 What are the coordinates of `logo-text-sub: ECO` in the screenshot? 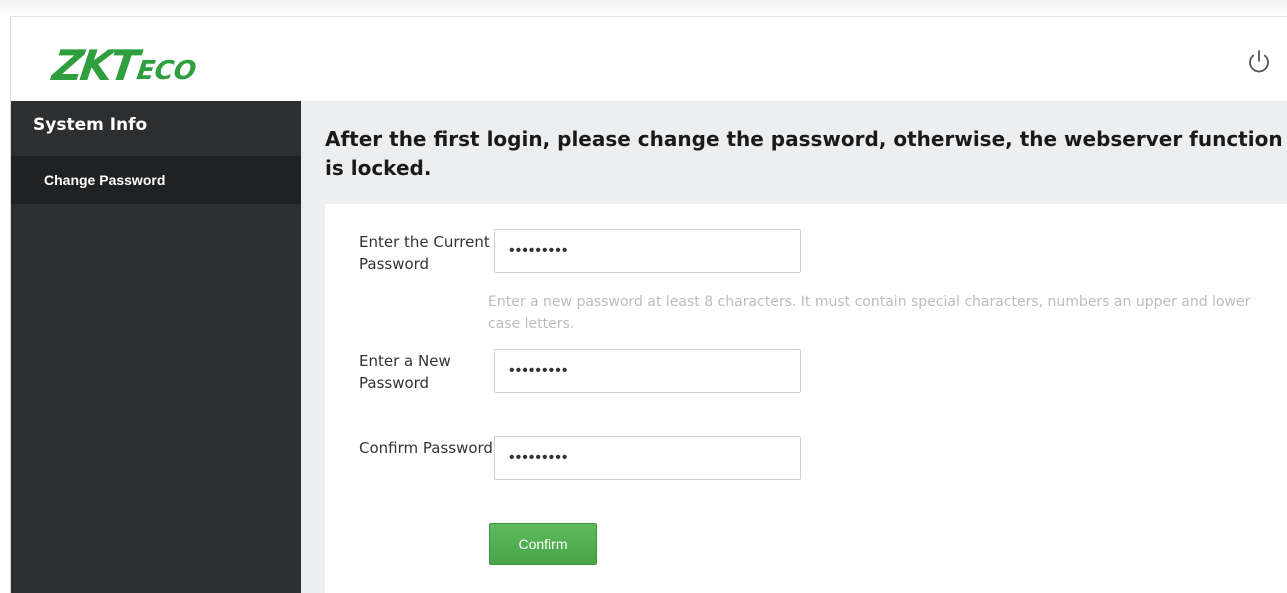 It's located at (166, 71).